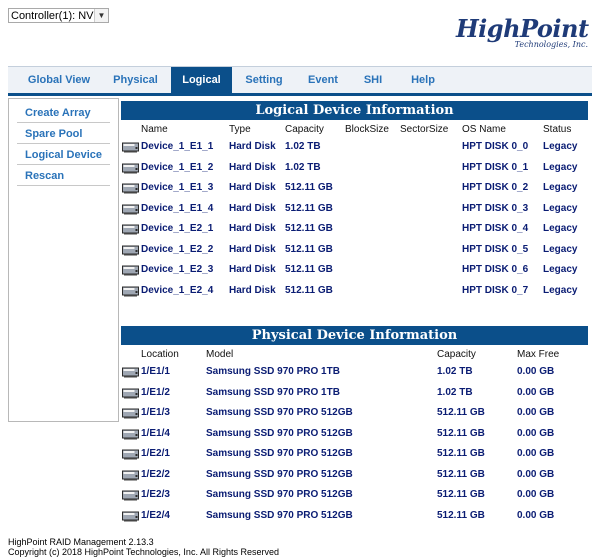  What do you see at coordinates (557, 129) in the screenshot?
I see `col-header-status: Status` at bounding box center [557, 129].